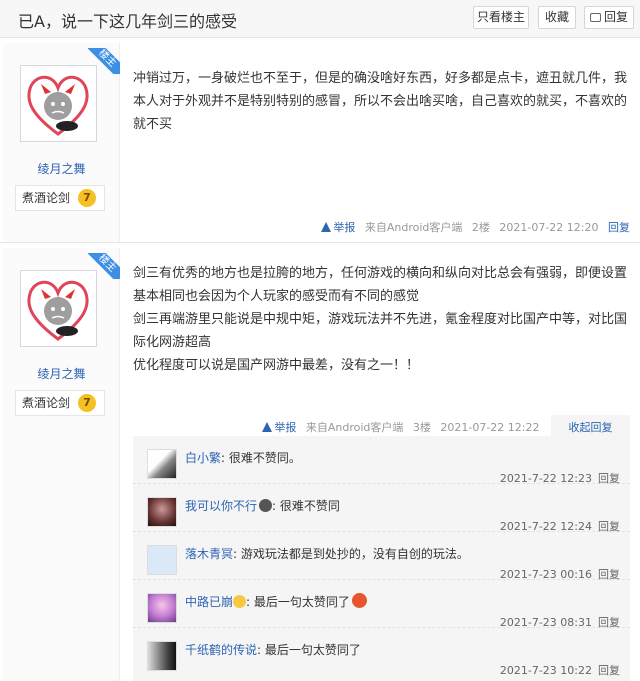 The height and width of the screenshot is (681, 640). I want to click on sub-reply-text: : 游戏玩法都是到处抄的，没有自创的玩法。, so click(351, 554).